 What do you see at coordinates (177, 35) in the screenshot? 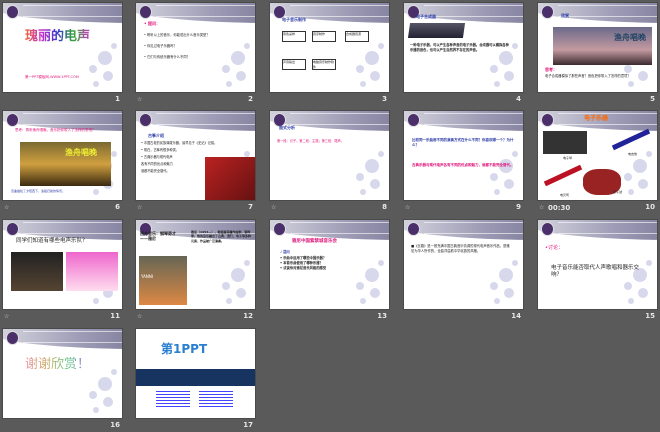
I see `slide-text: • 聆听以上的音乐，你能说出什么音乐类型？` at bounding box center [177, 35].